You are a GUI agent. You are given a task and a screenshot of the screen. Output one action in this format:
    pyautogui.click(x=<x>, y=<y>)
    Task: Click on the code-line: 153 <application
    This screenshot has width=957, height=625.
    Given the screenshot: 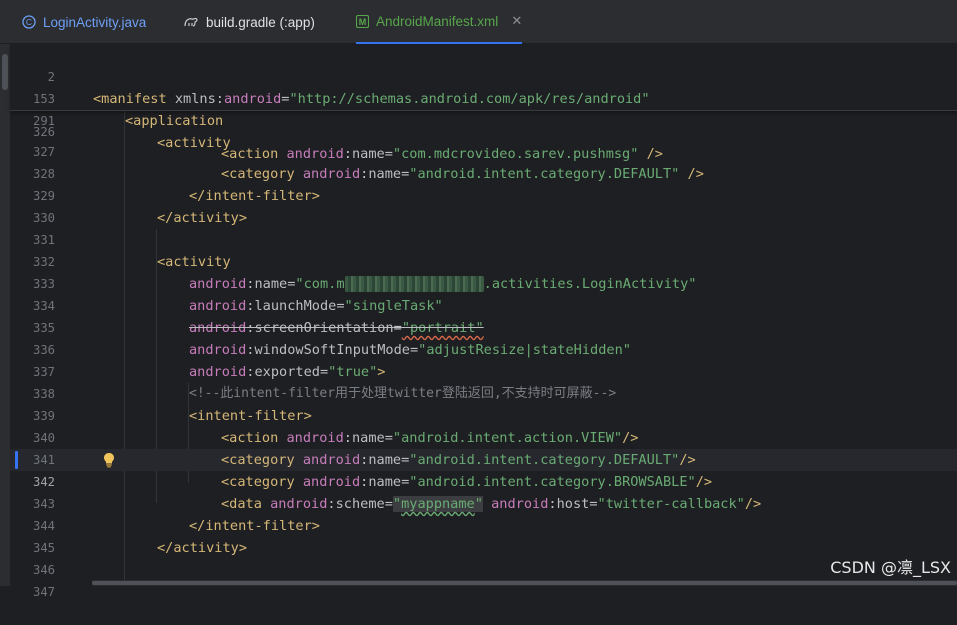 What is the action you would take?
    pyautogui.click(x=483, y=97)
    